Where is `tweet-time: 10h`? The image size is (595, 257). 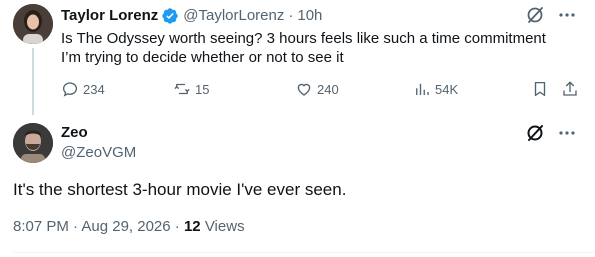
tweet-time: 10h is located at coordinates (309, 16).